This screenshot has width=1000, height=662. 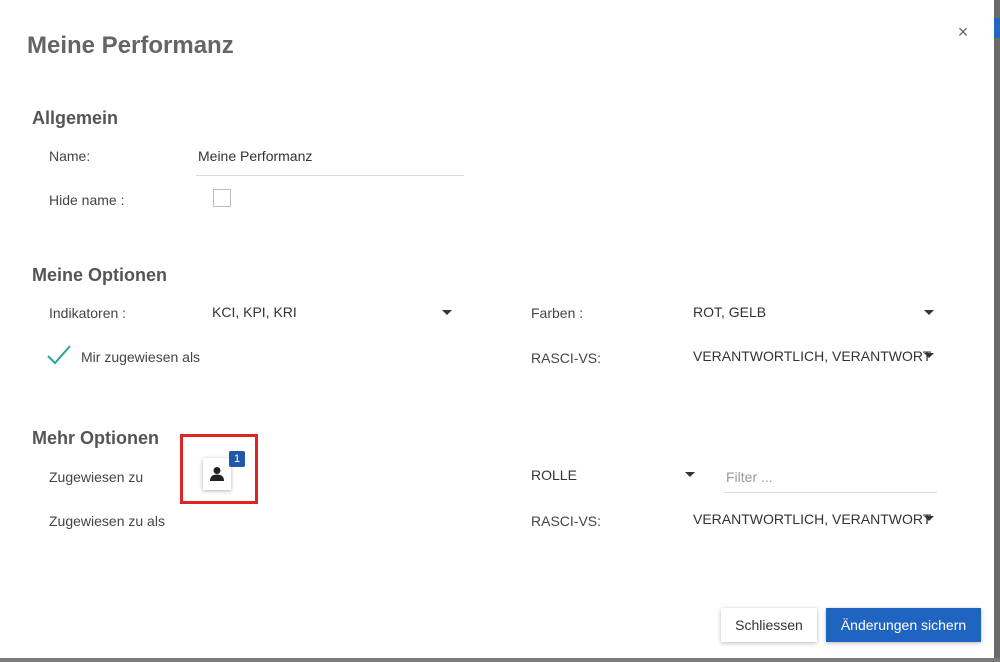 What do you see at coordinates (557, 313) in the screenshot?
I see `farben-label: Farben :` at bounding box center [557, 313].